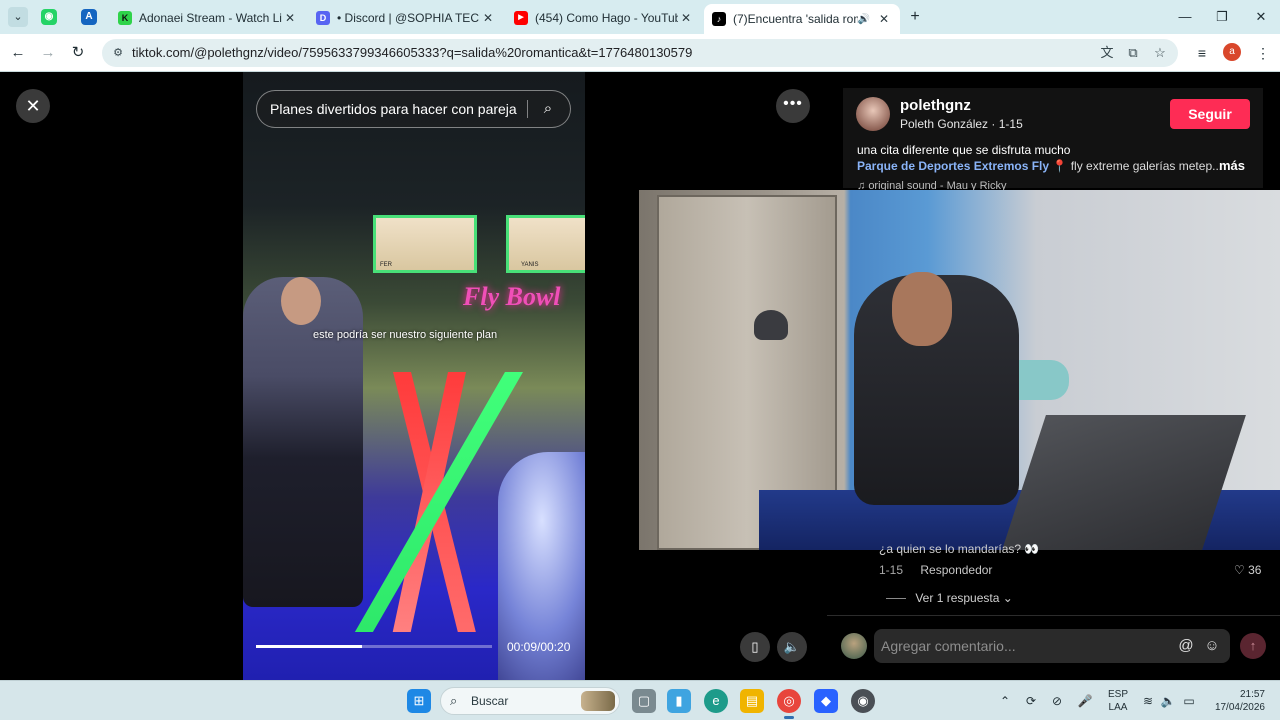  What do you see at coordinates (1160, 53) in the screenshot?
I see `bookmark-star-icon: ☆` at bounding box center [1160, 53].